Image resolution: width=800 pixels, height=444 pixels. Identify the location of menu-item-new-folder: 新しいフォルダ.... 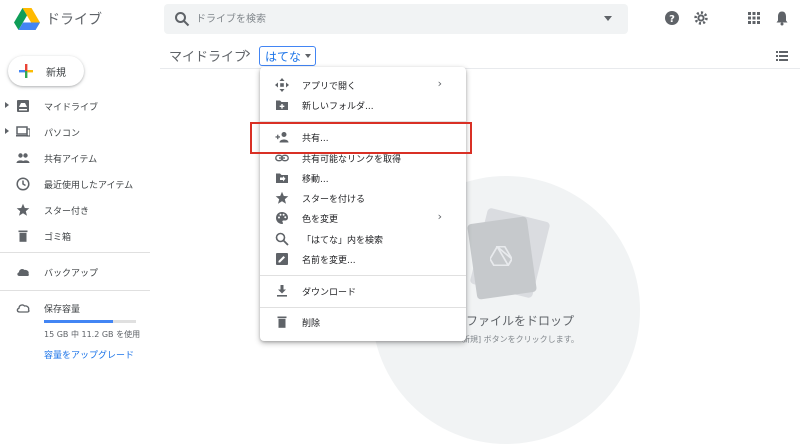
(363, 105).